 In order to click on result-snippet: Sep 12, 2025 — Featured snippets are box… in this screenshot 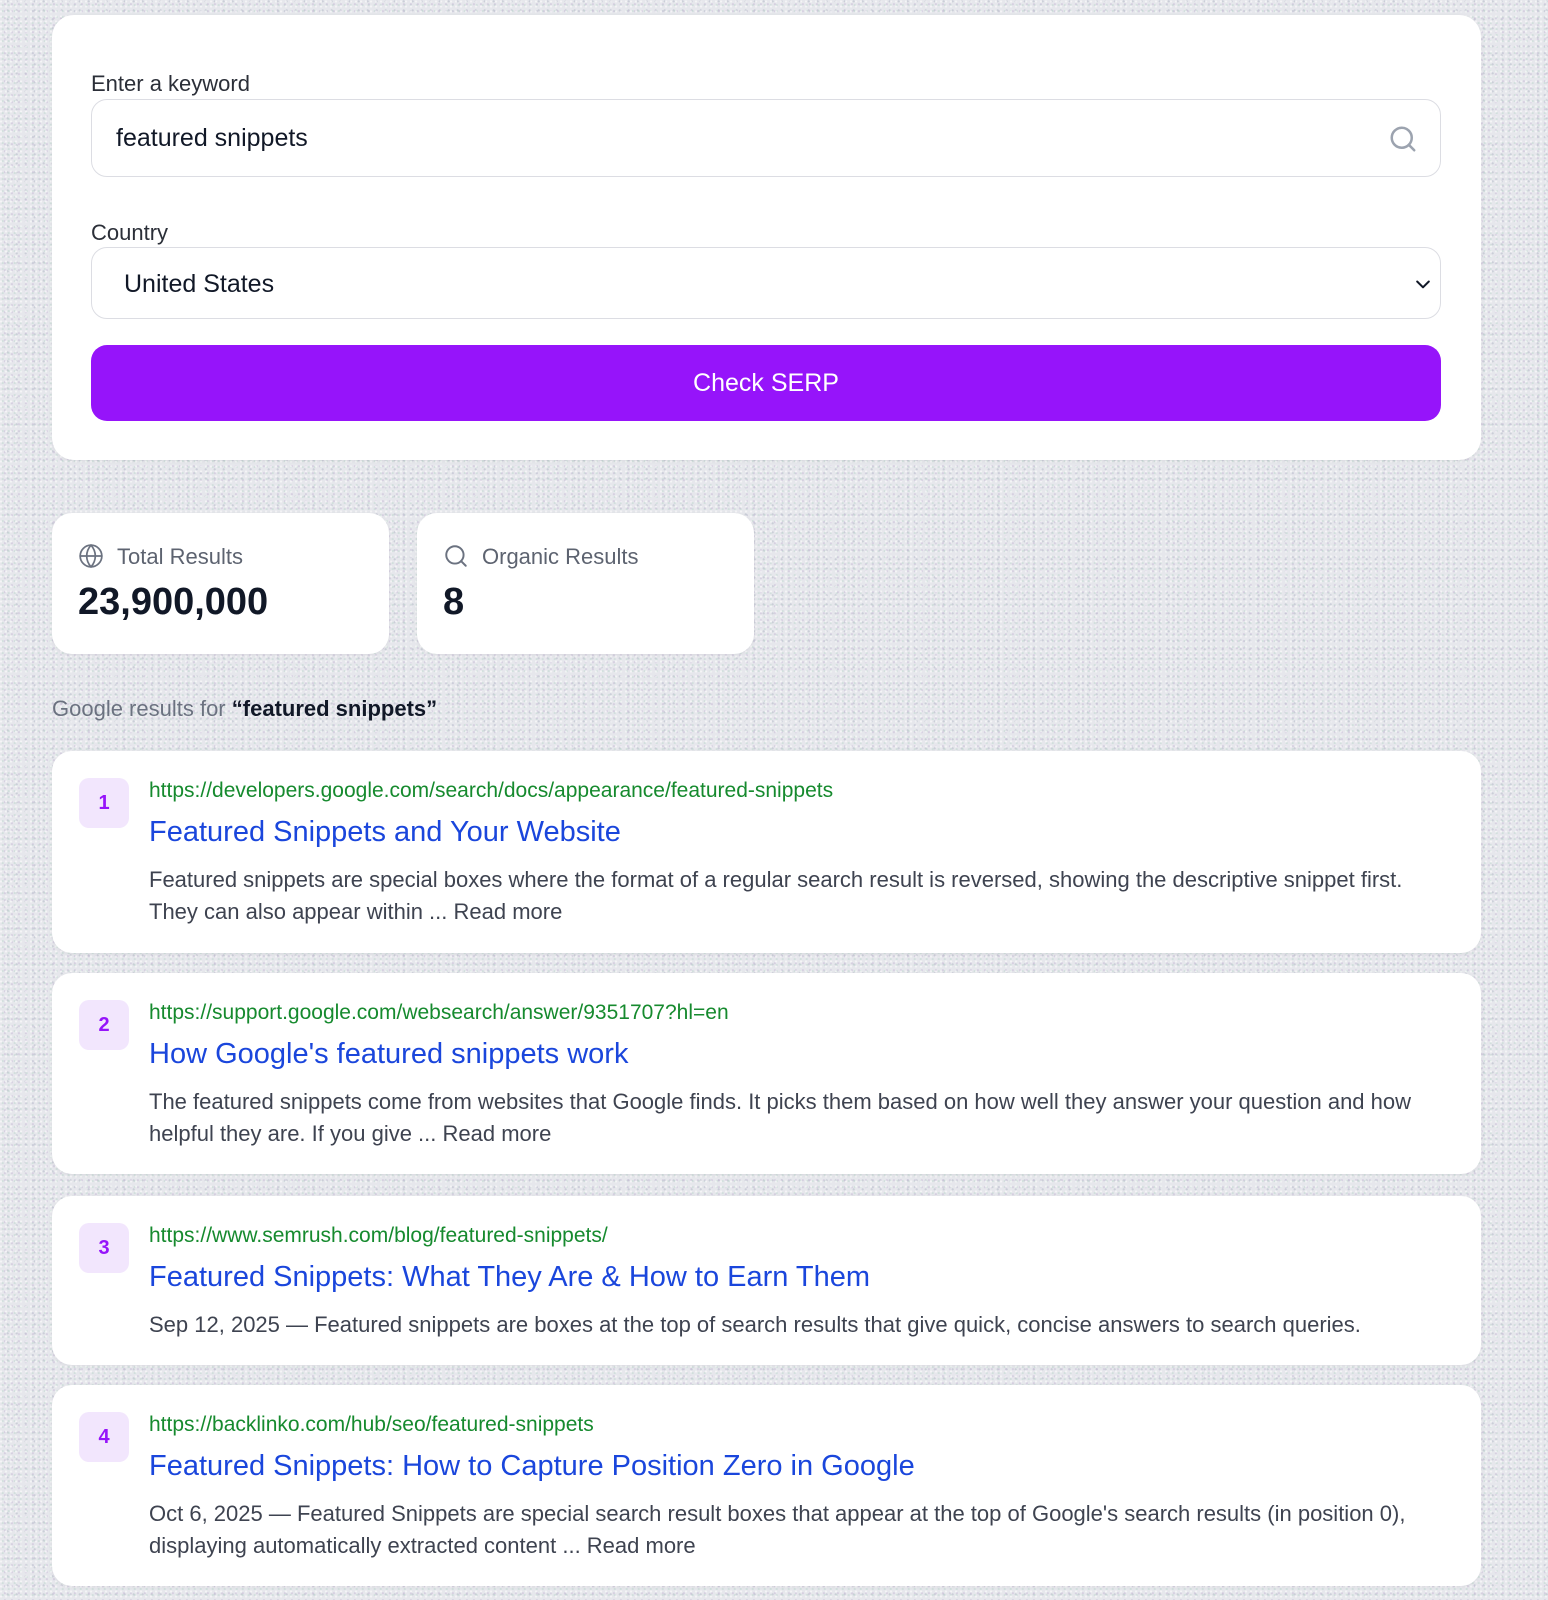, I will do `click(755, 1324)`.